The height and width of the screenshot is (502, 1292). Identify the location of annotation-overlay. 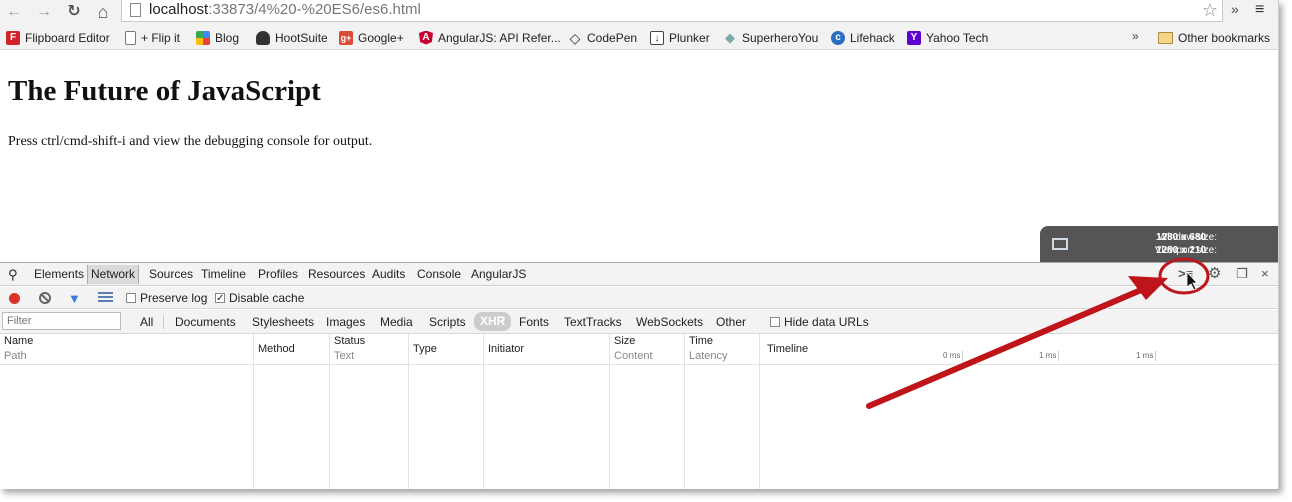
(1038, 333).